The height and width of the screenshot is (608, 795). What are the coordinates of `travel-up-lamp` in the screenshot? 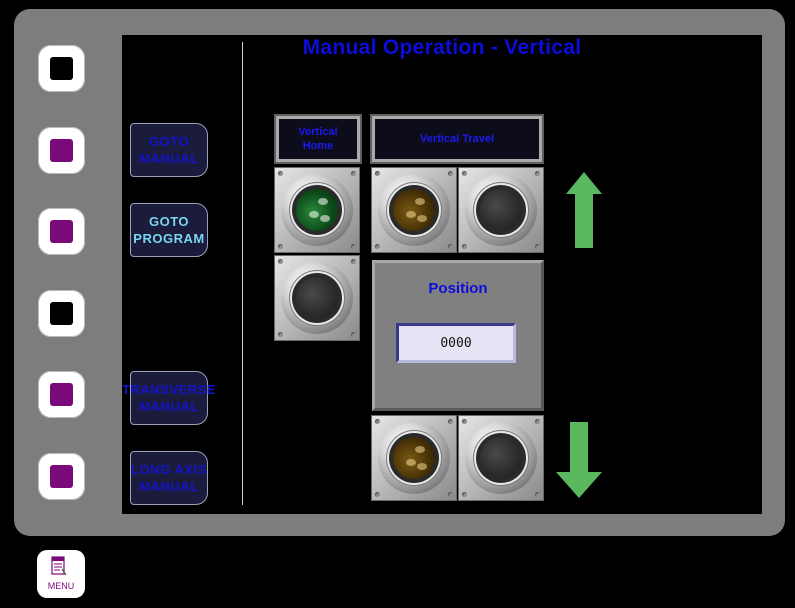 It's located at (414, 210).